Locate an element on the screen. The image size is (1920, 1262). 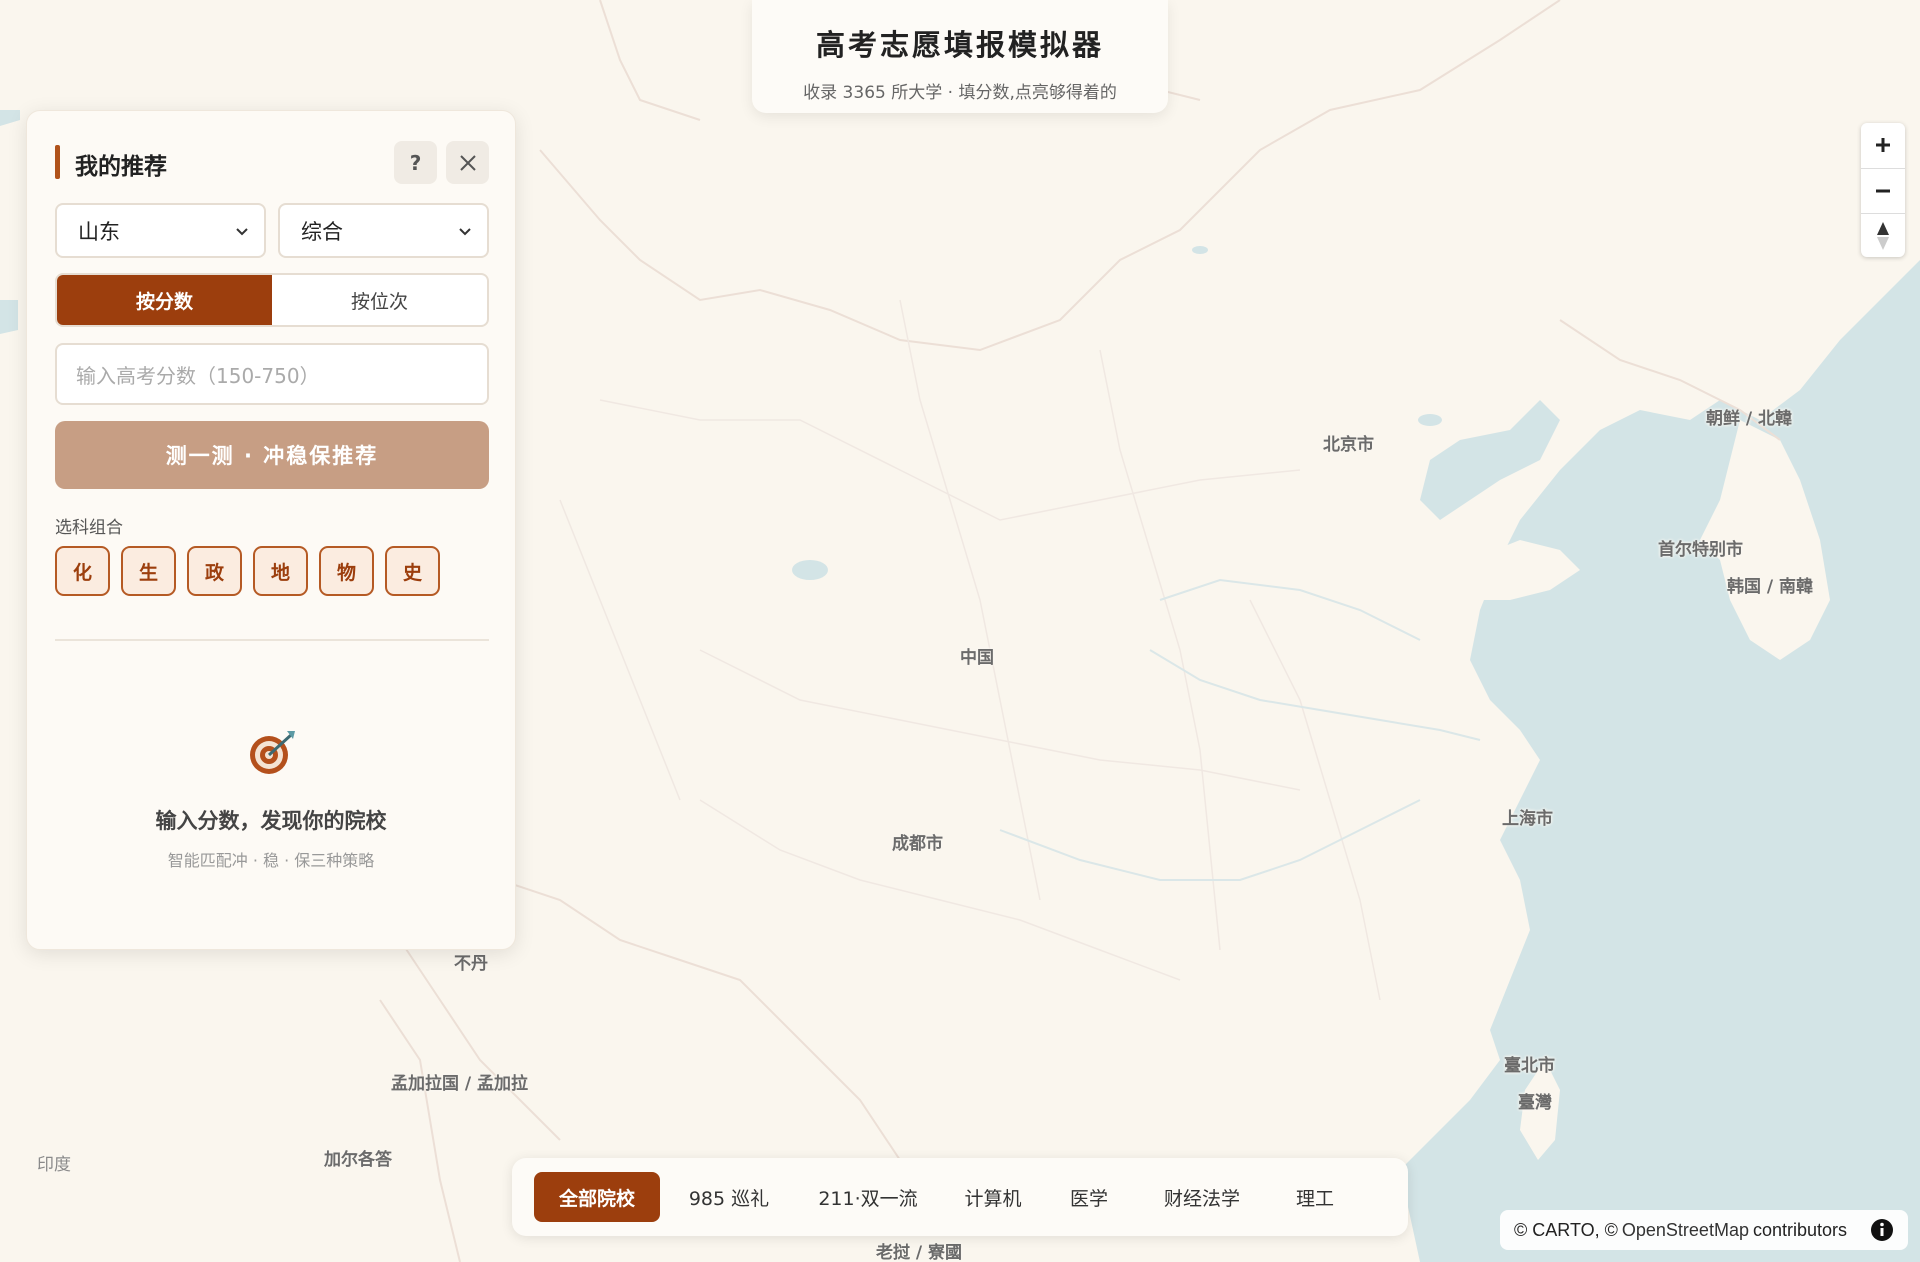
page-title: 高考志愿填报模拟器 is located at coordinates (959, 45).